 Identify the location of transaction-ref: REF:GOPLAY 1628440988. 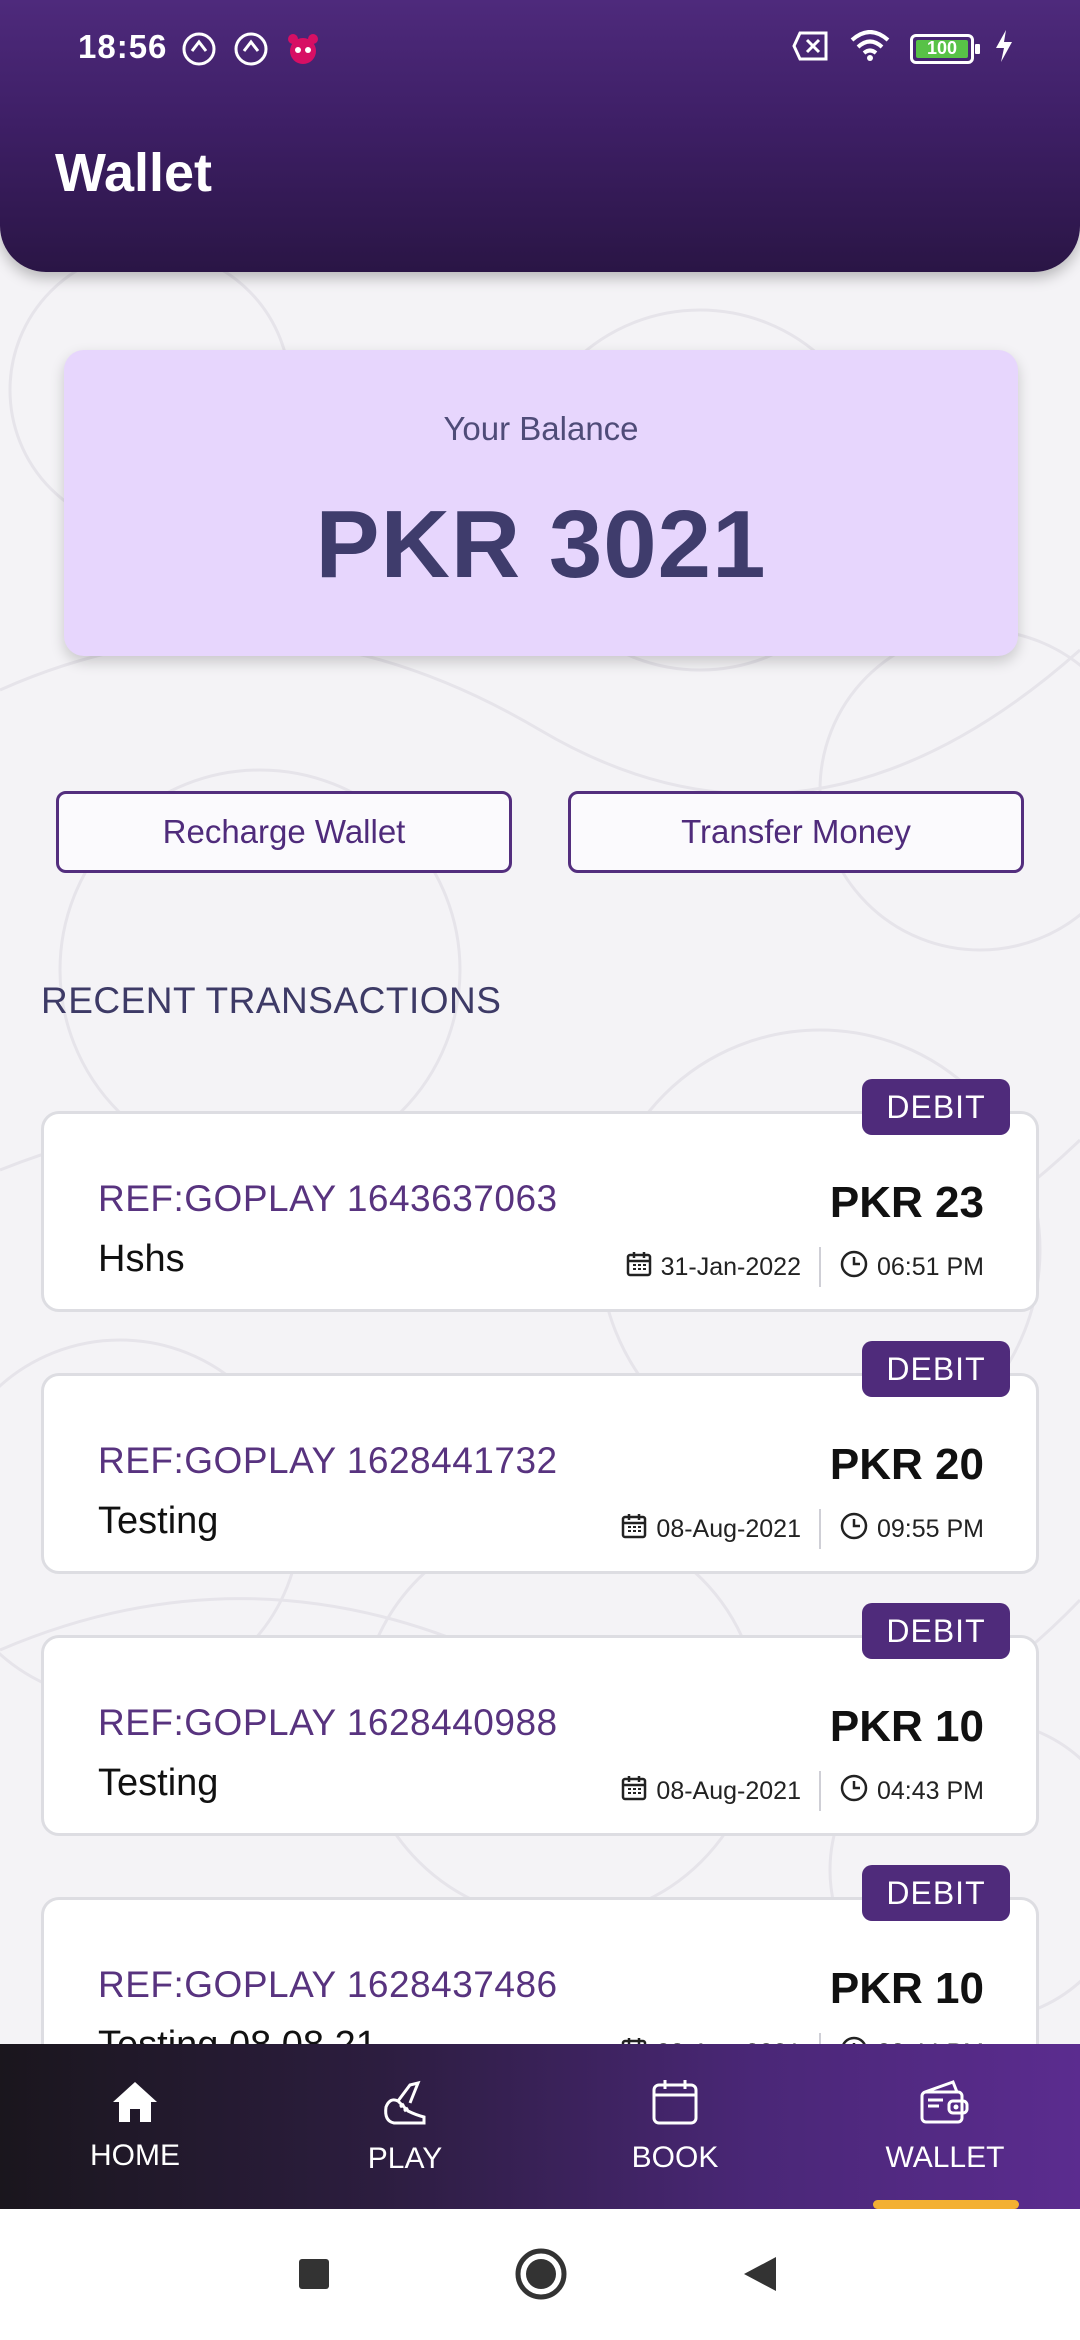
(328, 1722).